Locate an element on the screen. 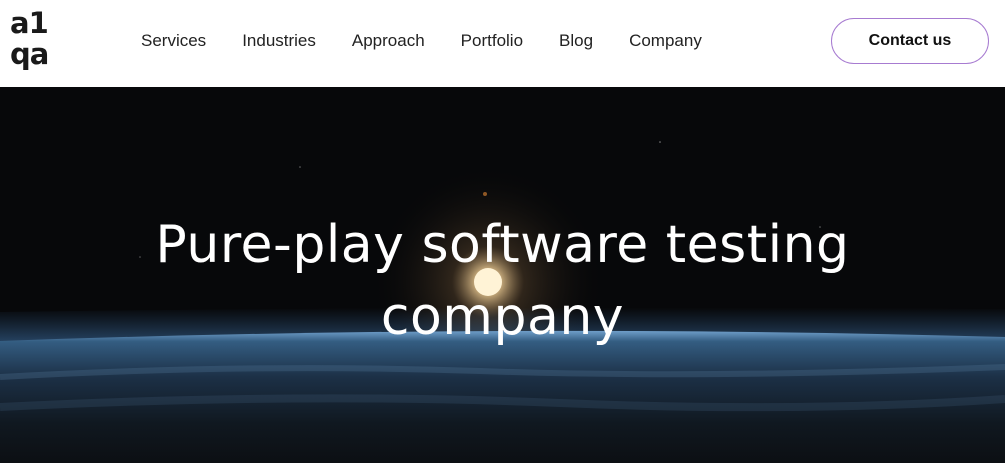 The width and height of the screenshot is (1005, 463). nav-portfolio: Portfolio is located at coordinates (492, 41).